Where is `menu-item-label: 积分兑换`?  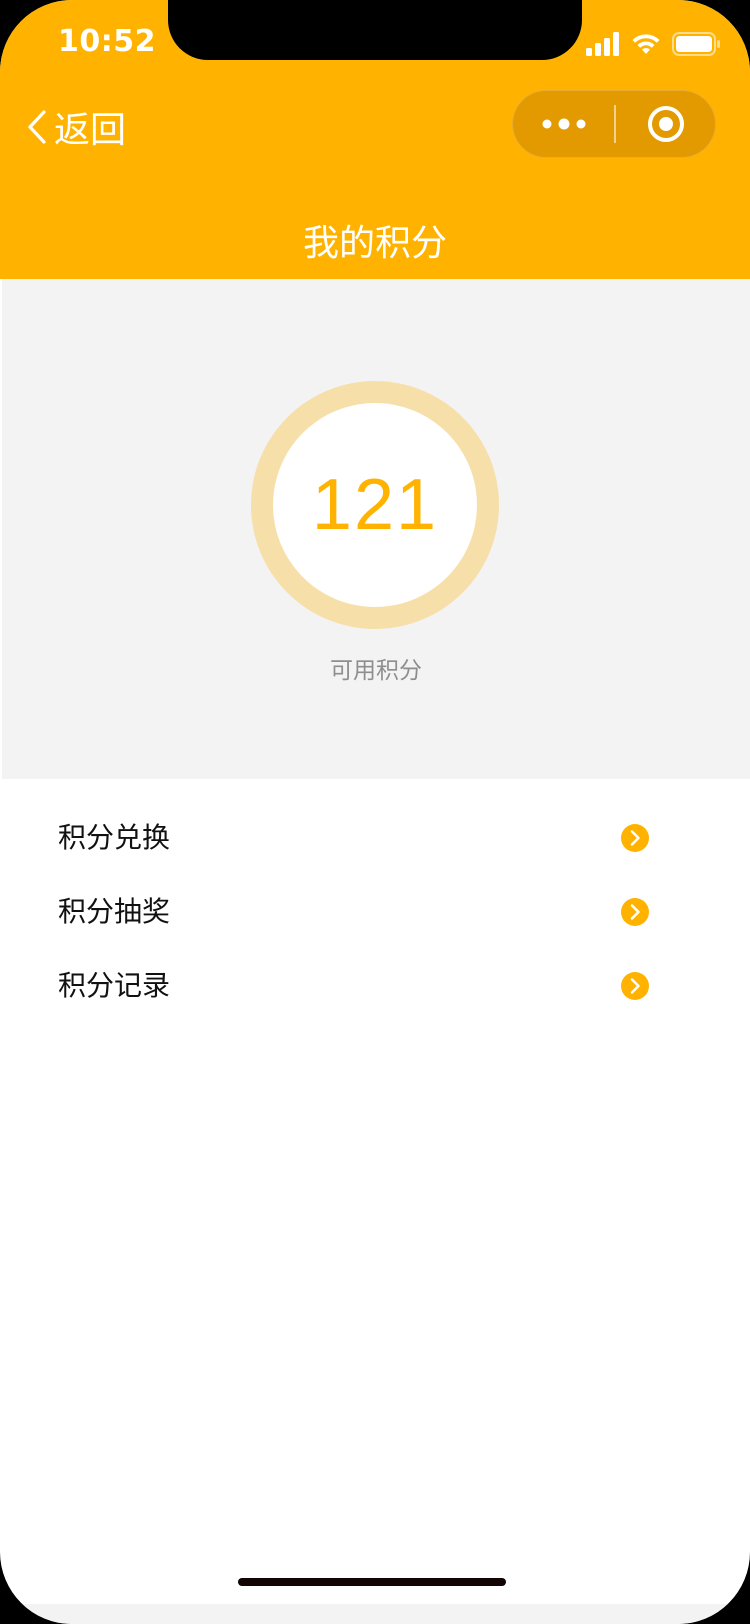 menu-item-label: 积分兑换 is located at coordinates (114, 837).